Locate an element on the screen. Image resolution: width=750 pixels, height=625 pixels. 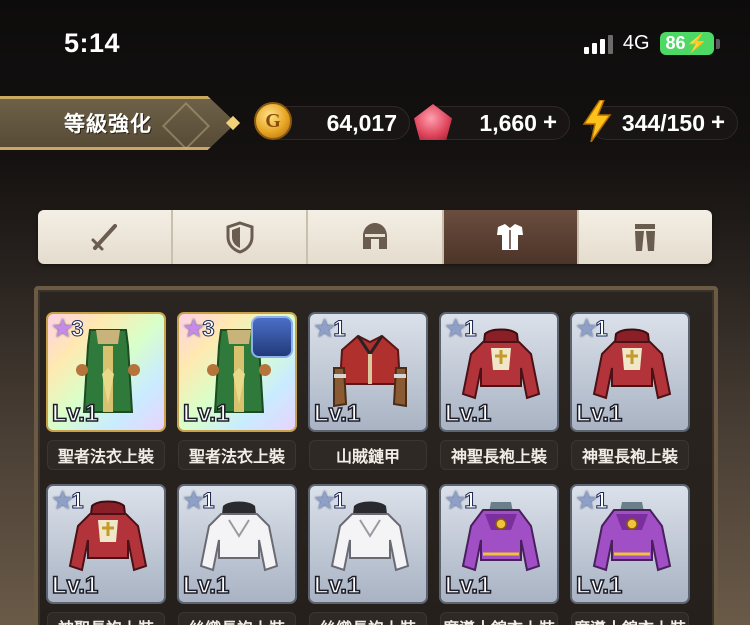
tab-weapon is located at coordinates (106, 237).